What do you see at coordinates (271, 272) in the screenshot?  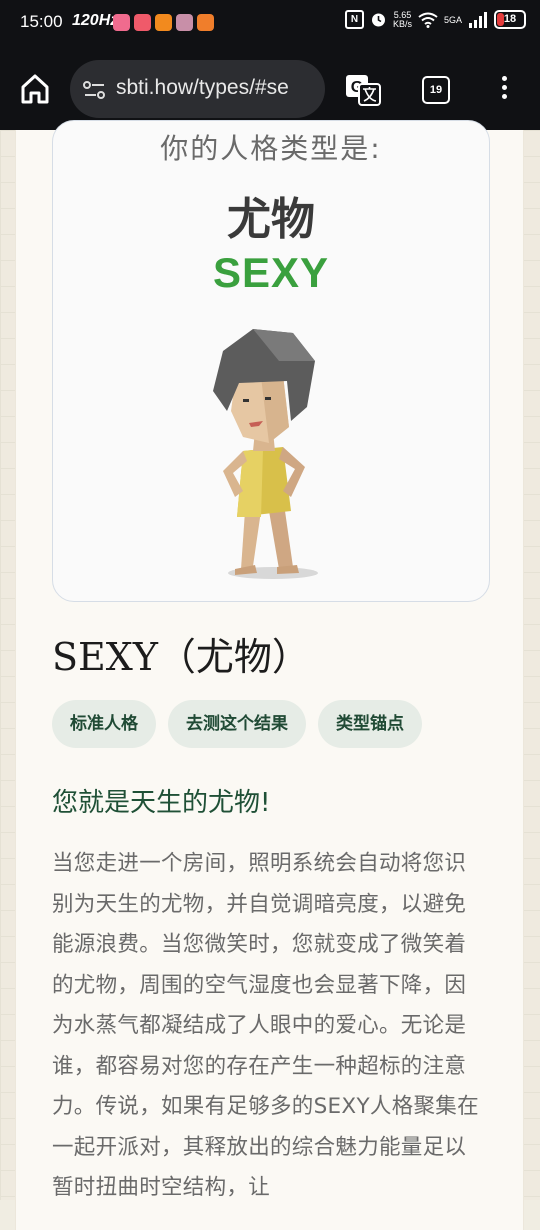 I see `poster-type-en: SEXY` at bounding box center [271, 272].